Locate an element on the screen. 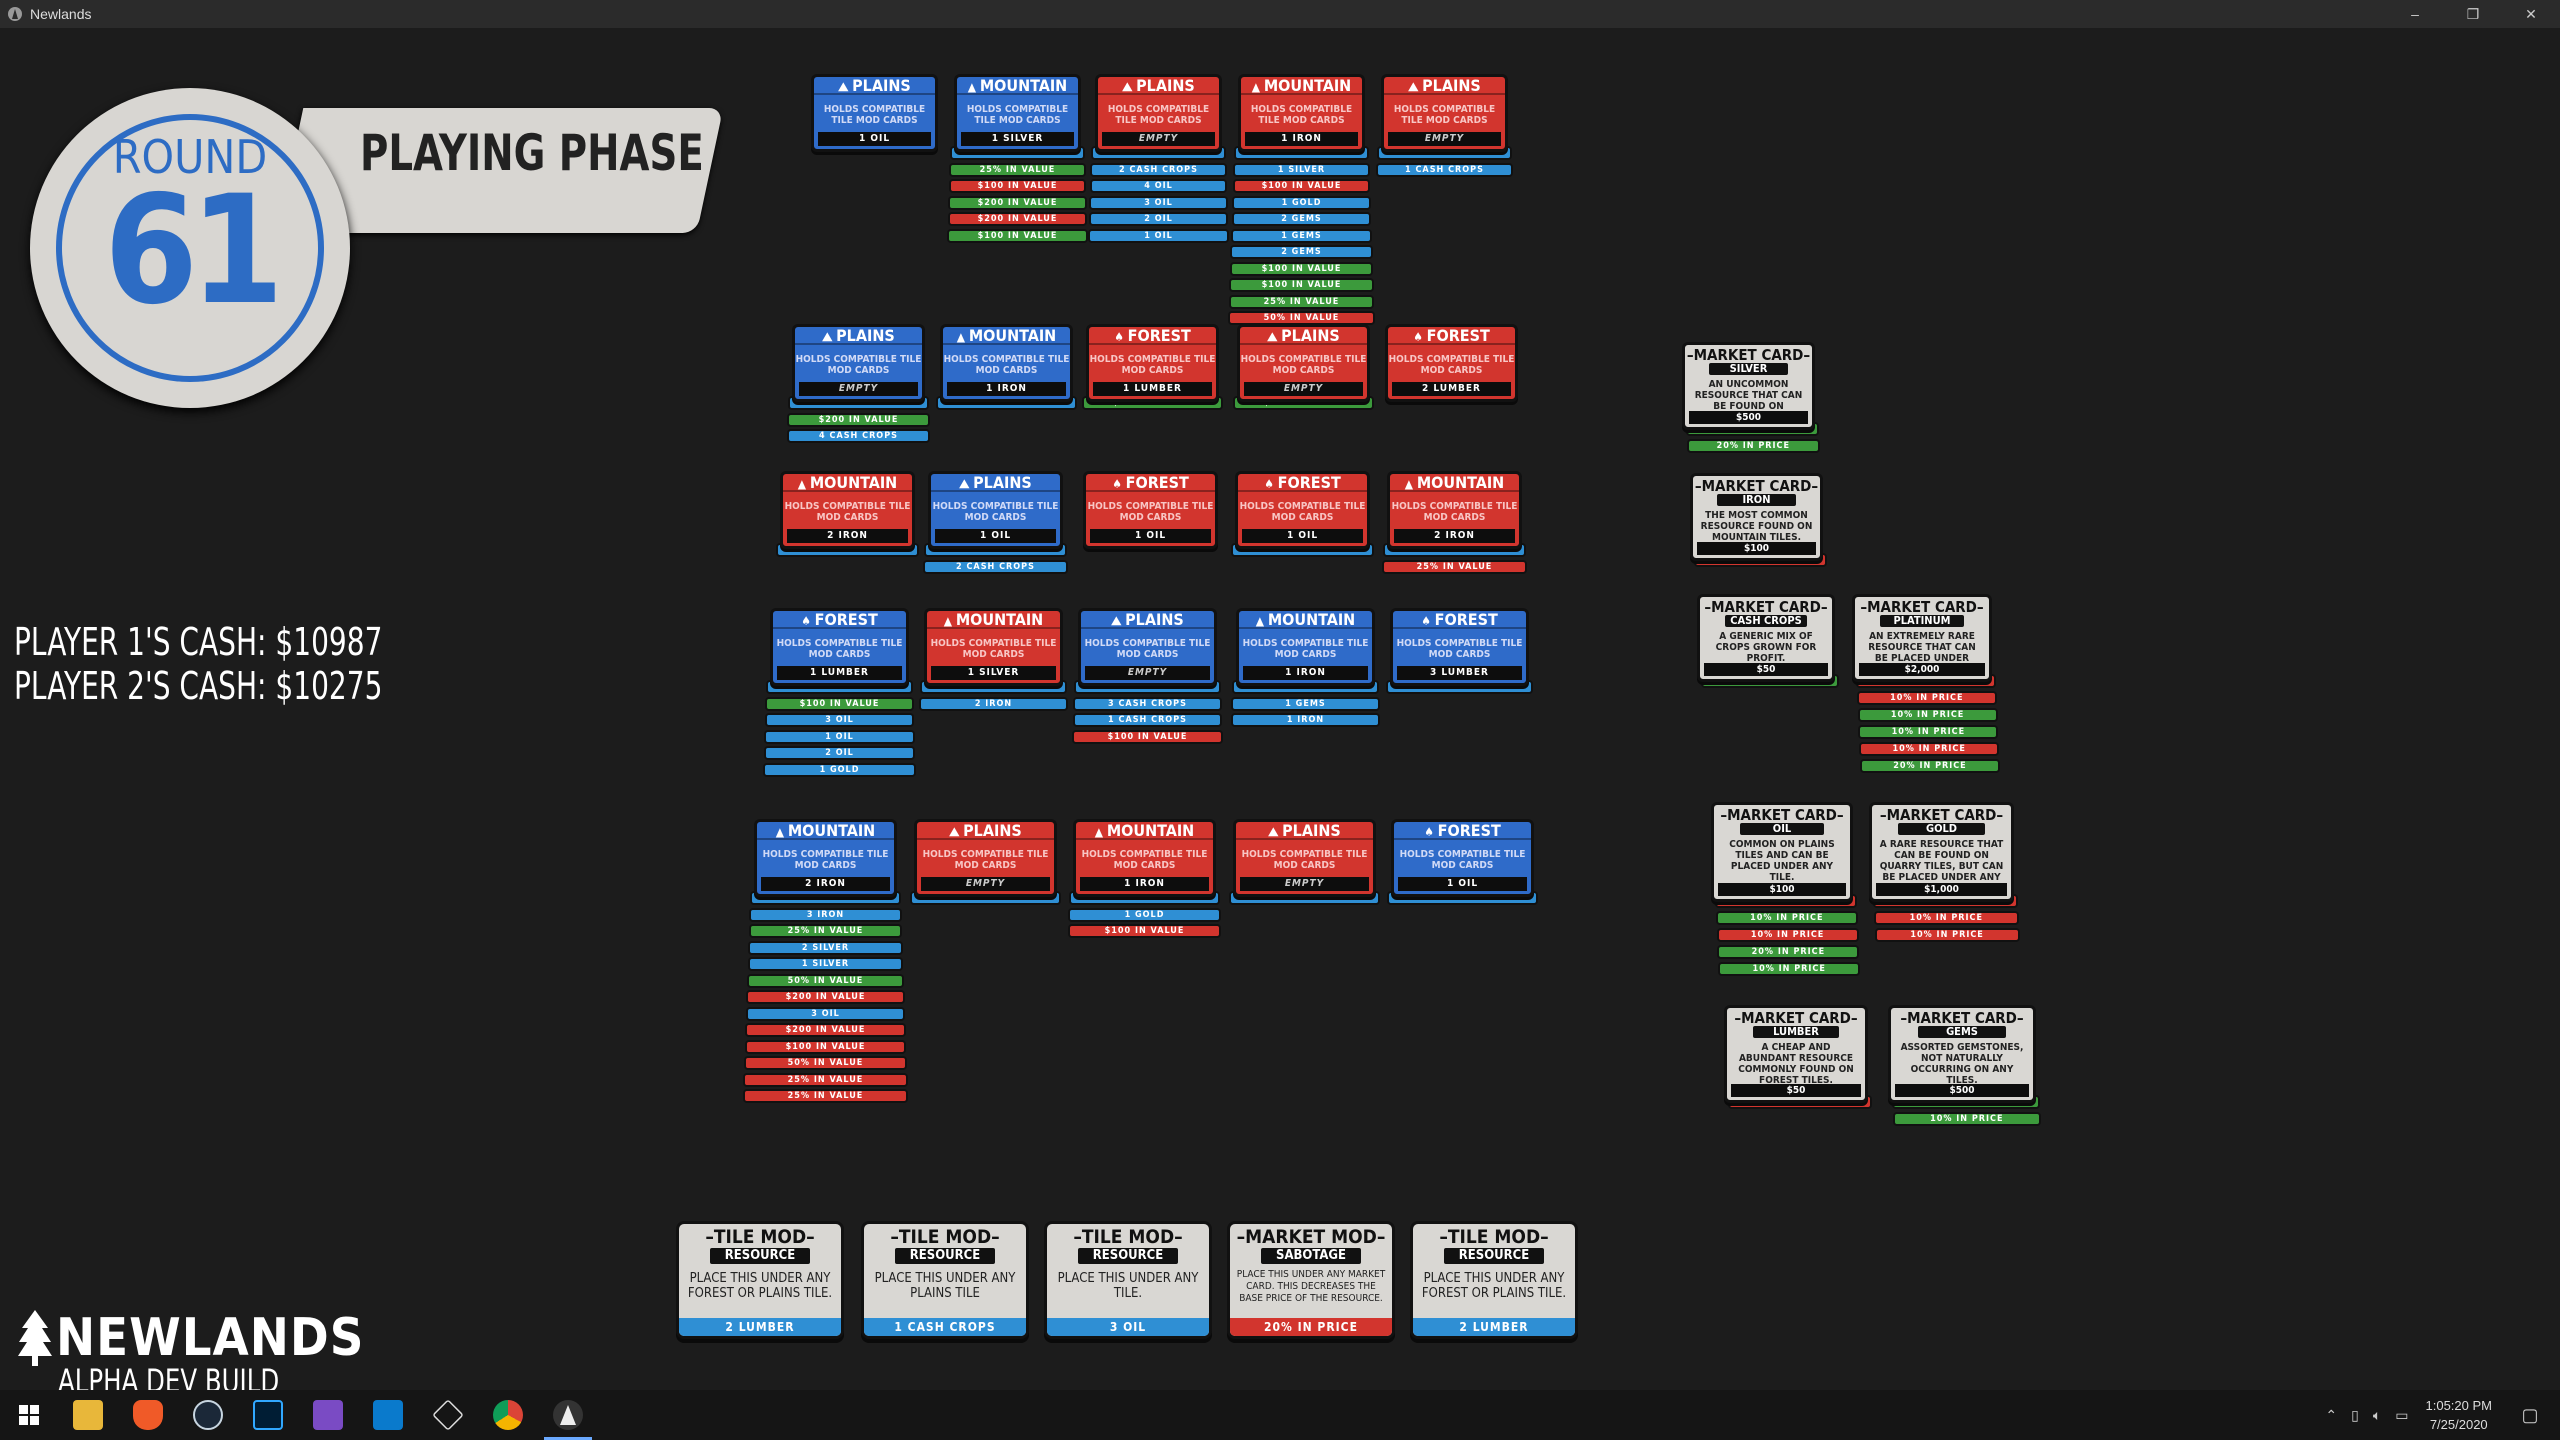 The height and width of the screenshot is (1440, 2560). notifications-icon: ▢ is located at coordinates (2530, 1415).